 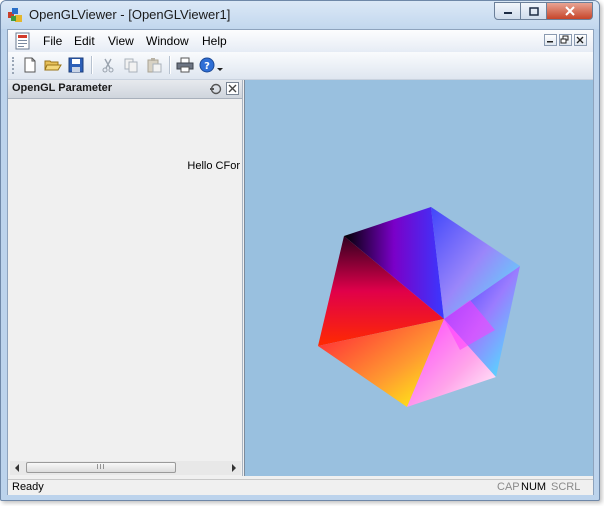 I want to click on save-icon, so click(x=76, y=65).